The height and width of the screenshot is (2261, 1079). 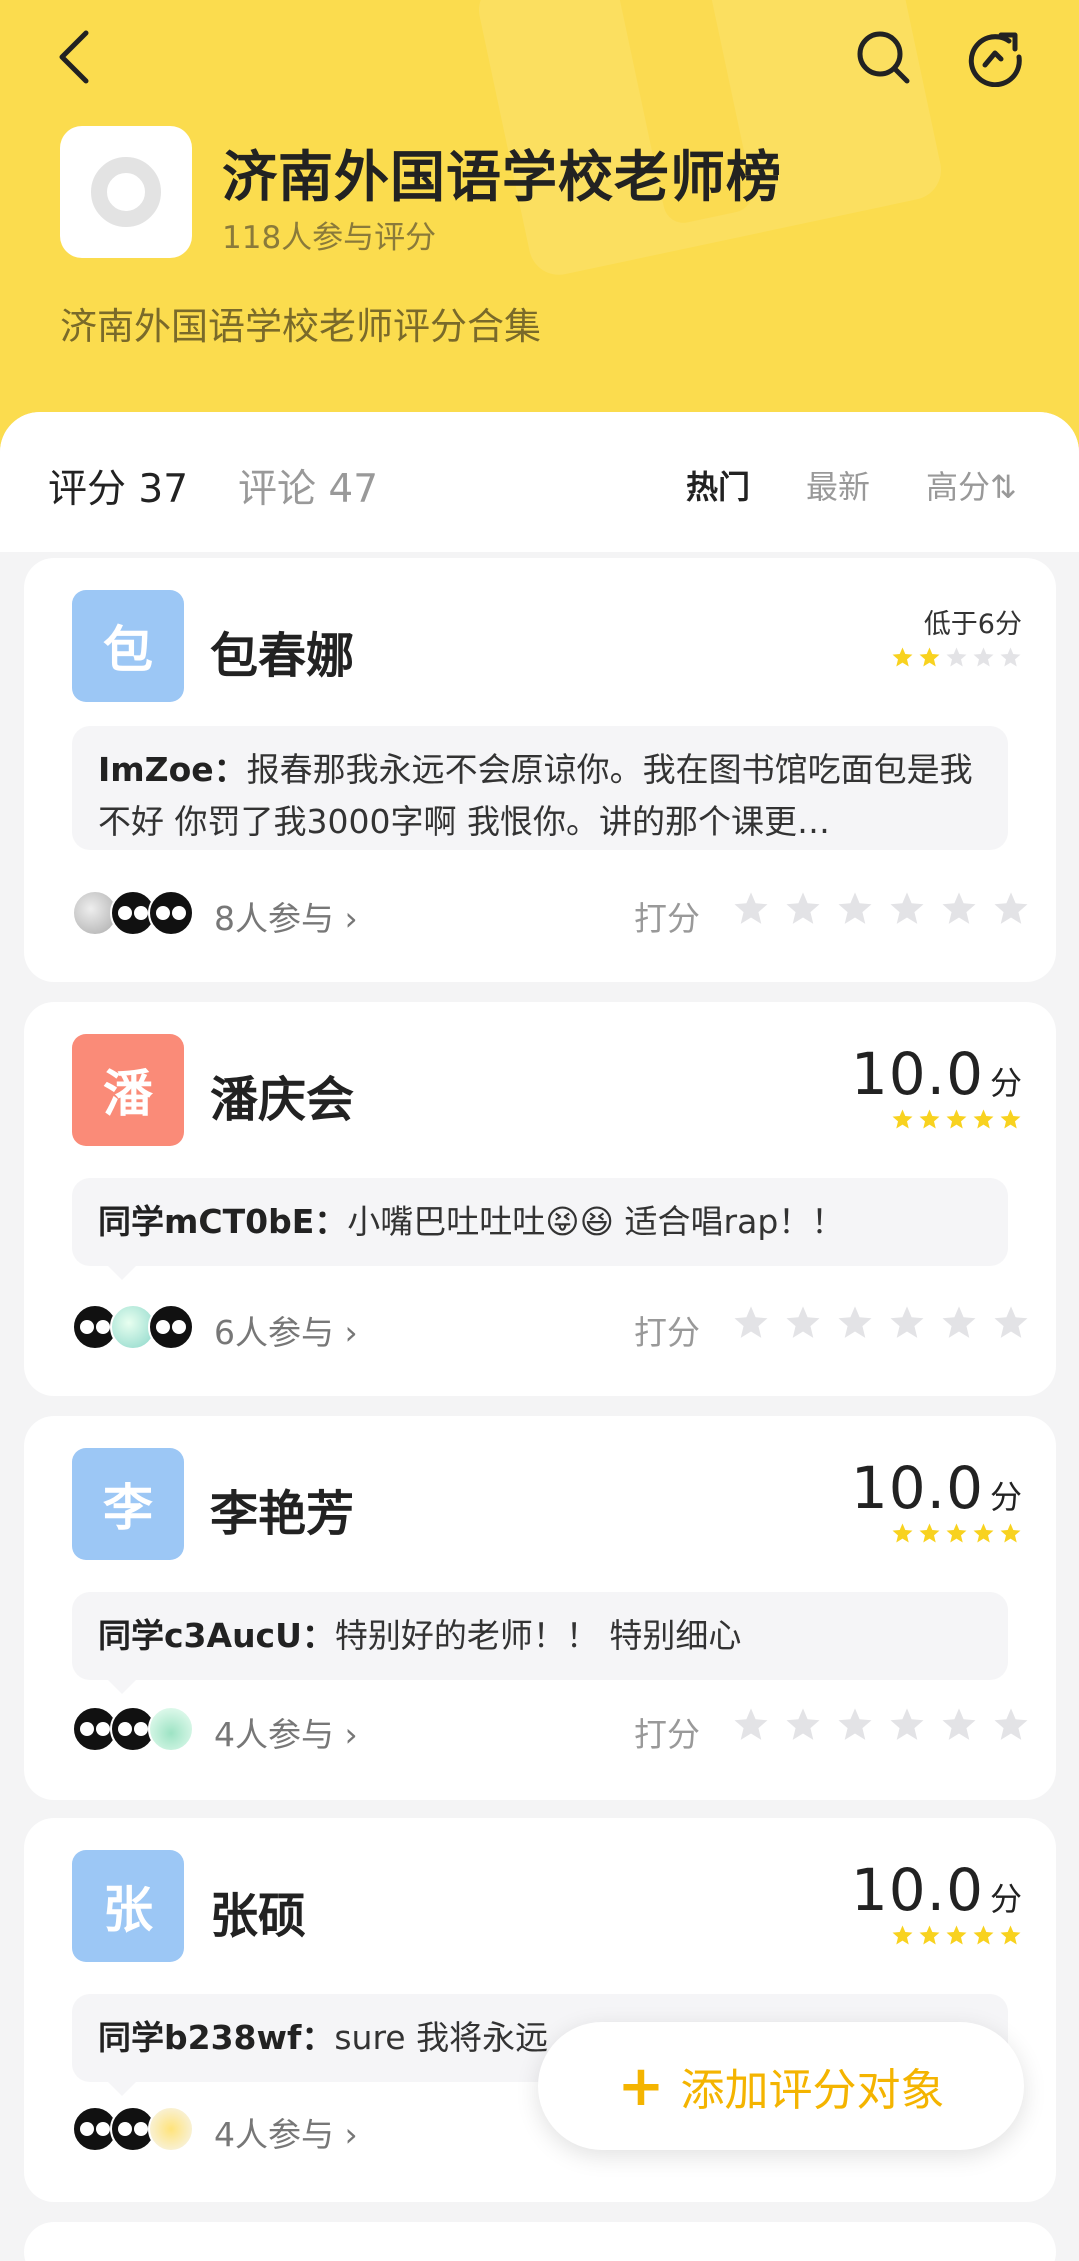 What do you see at coordinates (838, 485) in the screenshot?
I see `sort-new: 最新` at bounding box center [838, 485].